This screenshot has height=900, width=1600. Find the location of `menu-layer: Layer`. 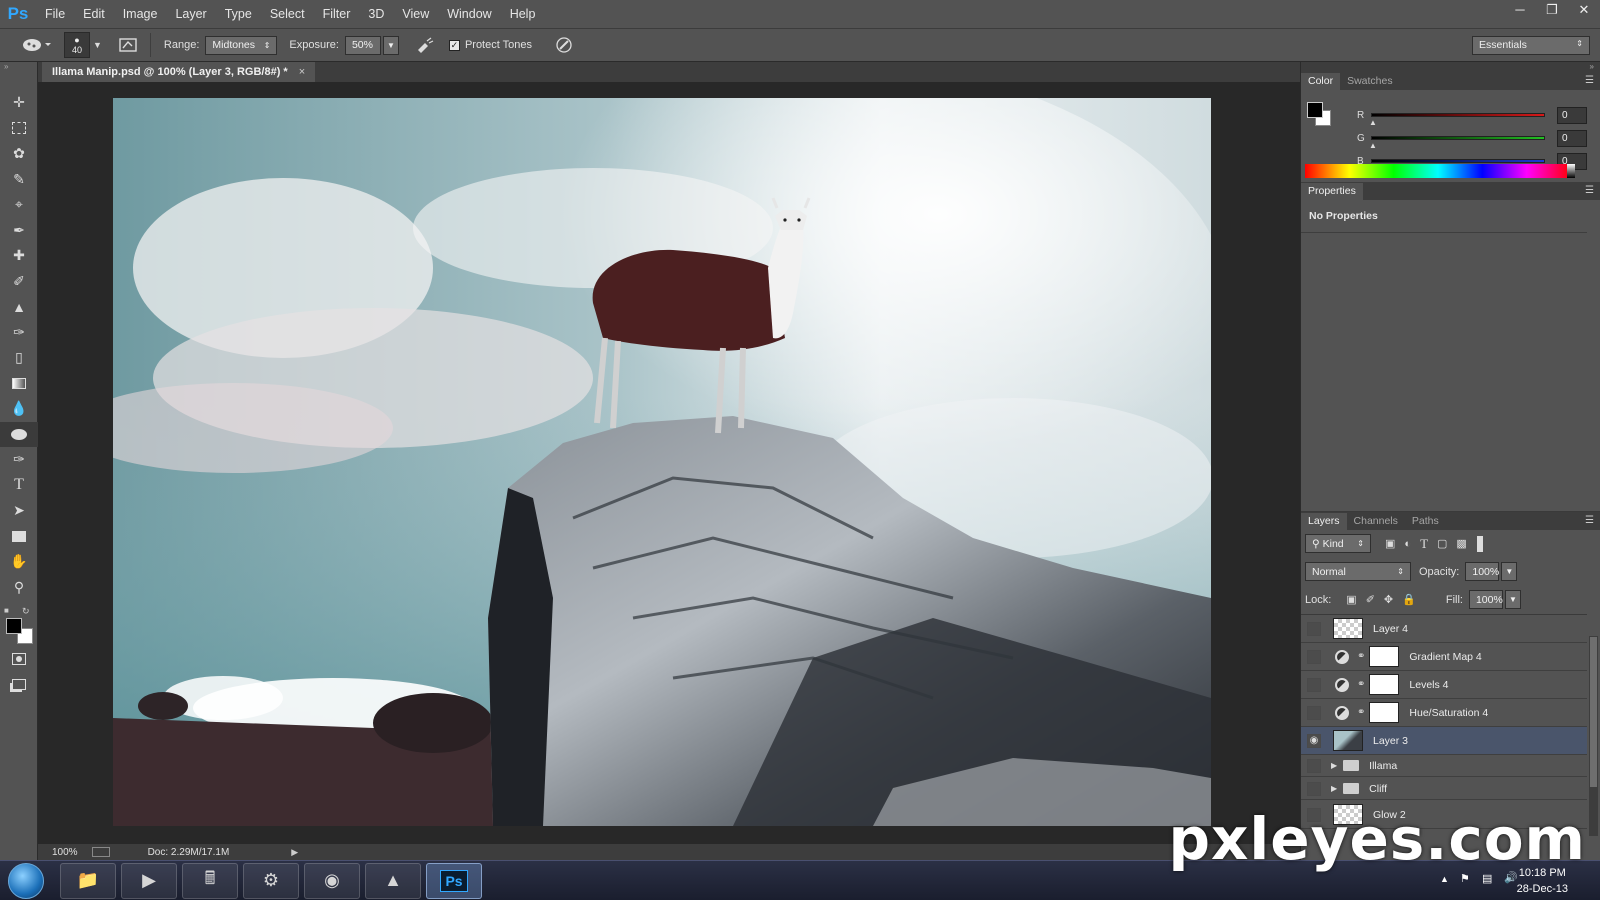

menu-layer: Layer is located at coordinates (190, 14).